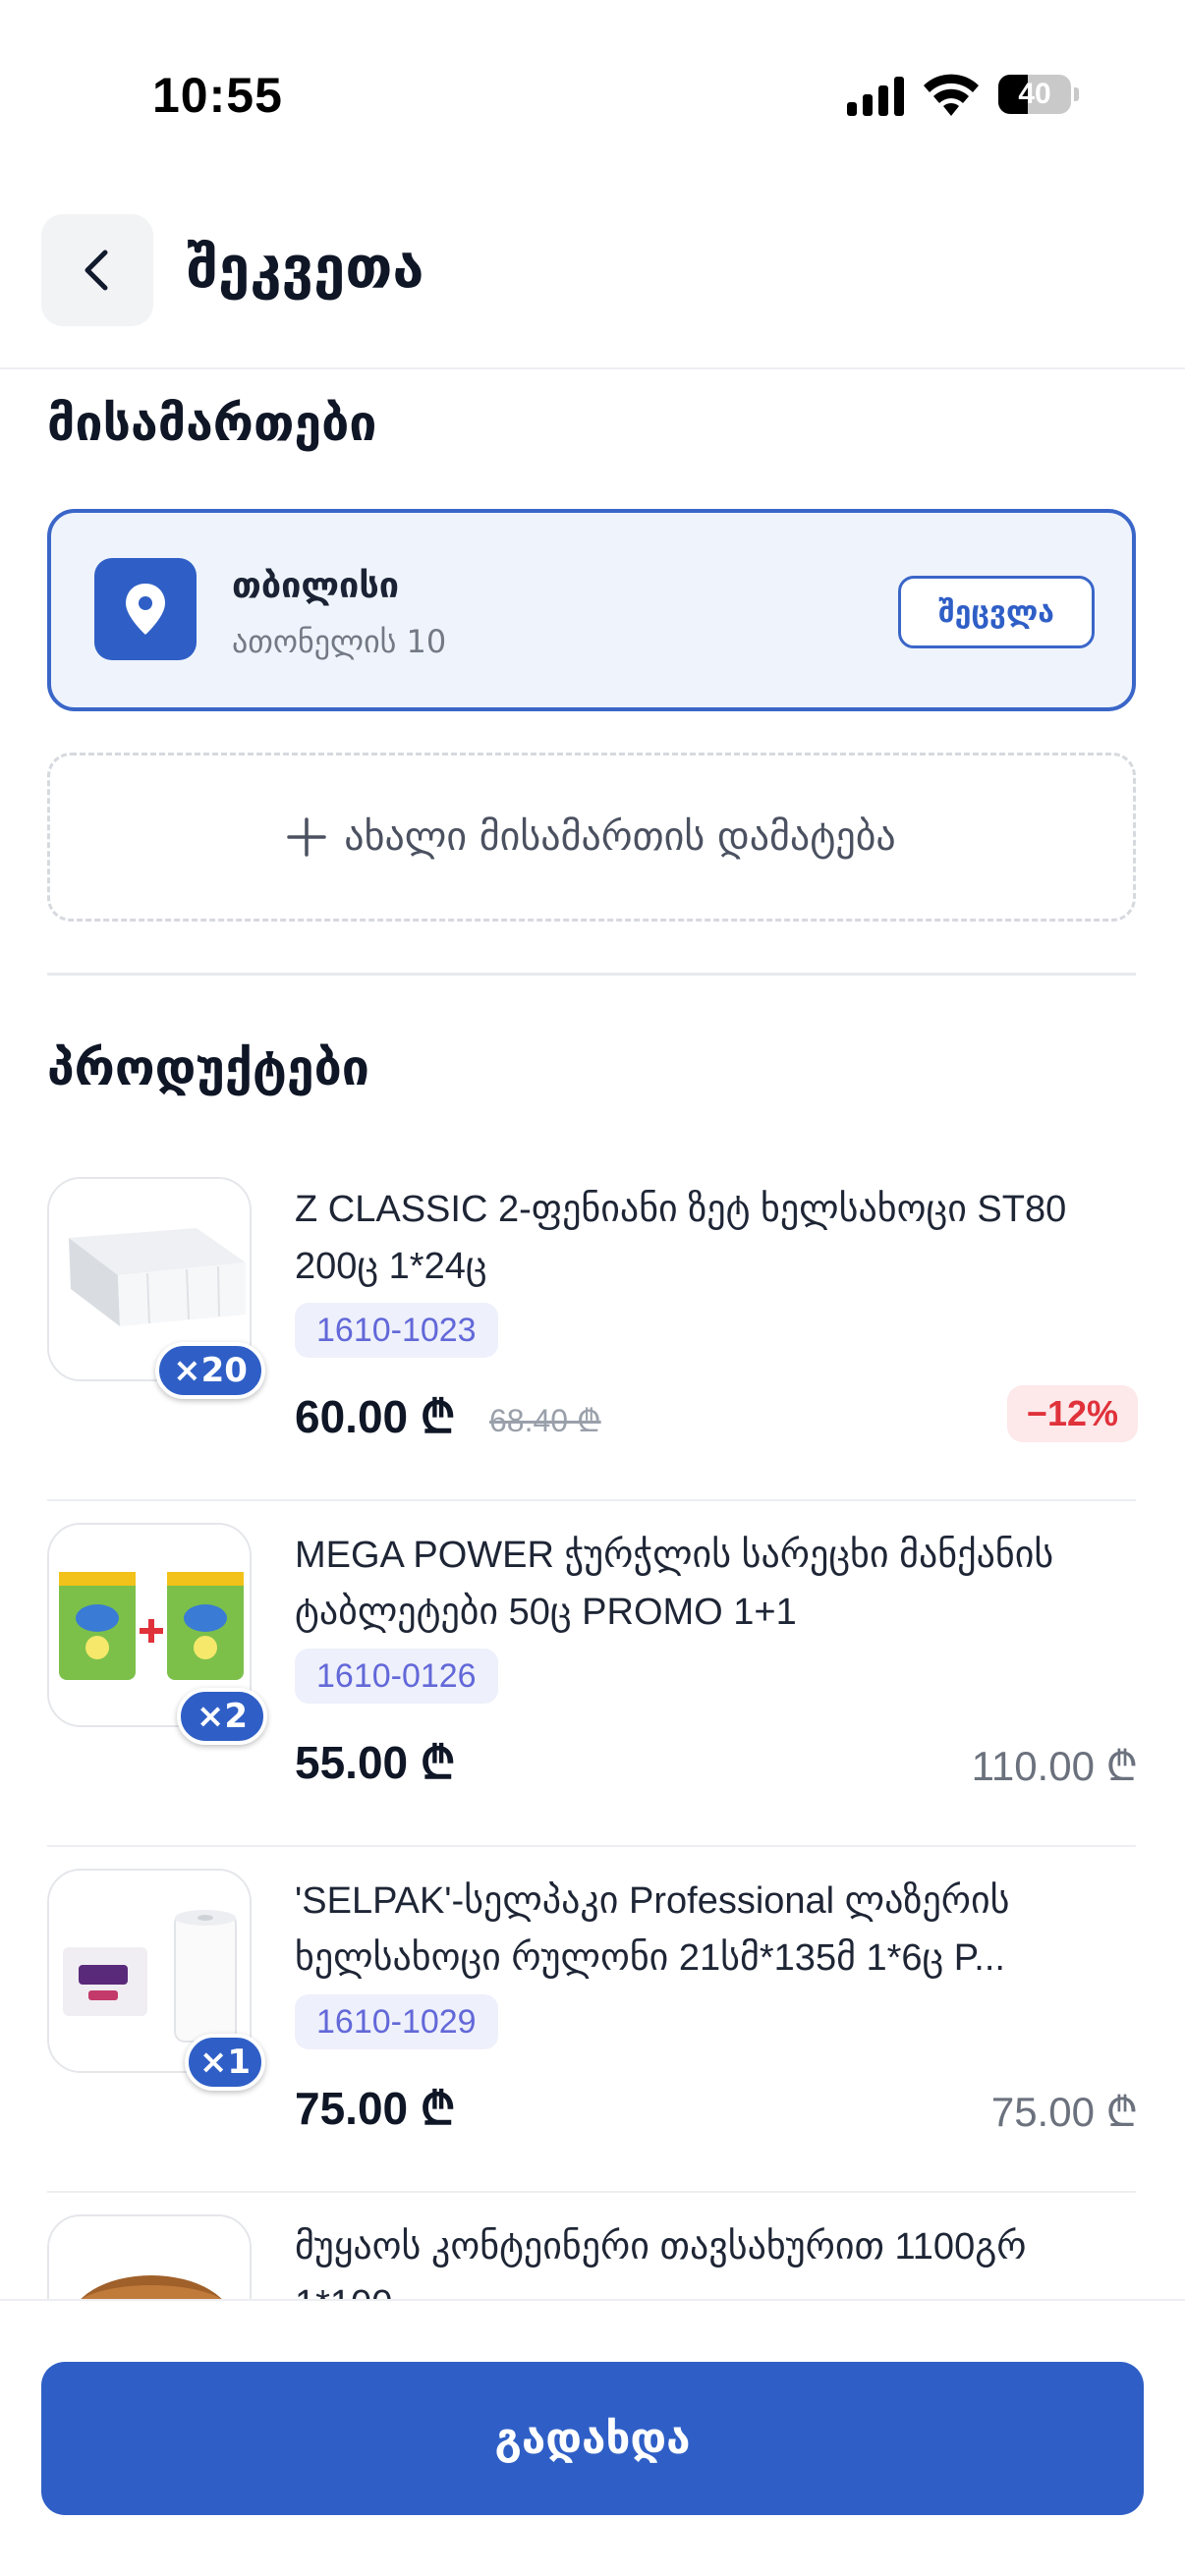 This screenshot has width=1185, height=2576. What do you see at coordinates (952, 95) in the screenshot?
I see `wifi-icon` at bounding box center [952, 95].